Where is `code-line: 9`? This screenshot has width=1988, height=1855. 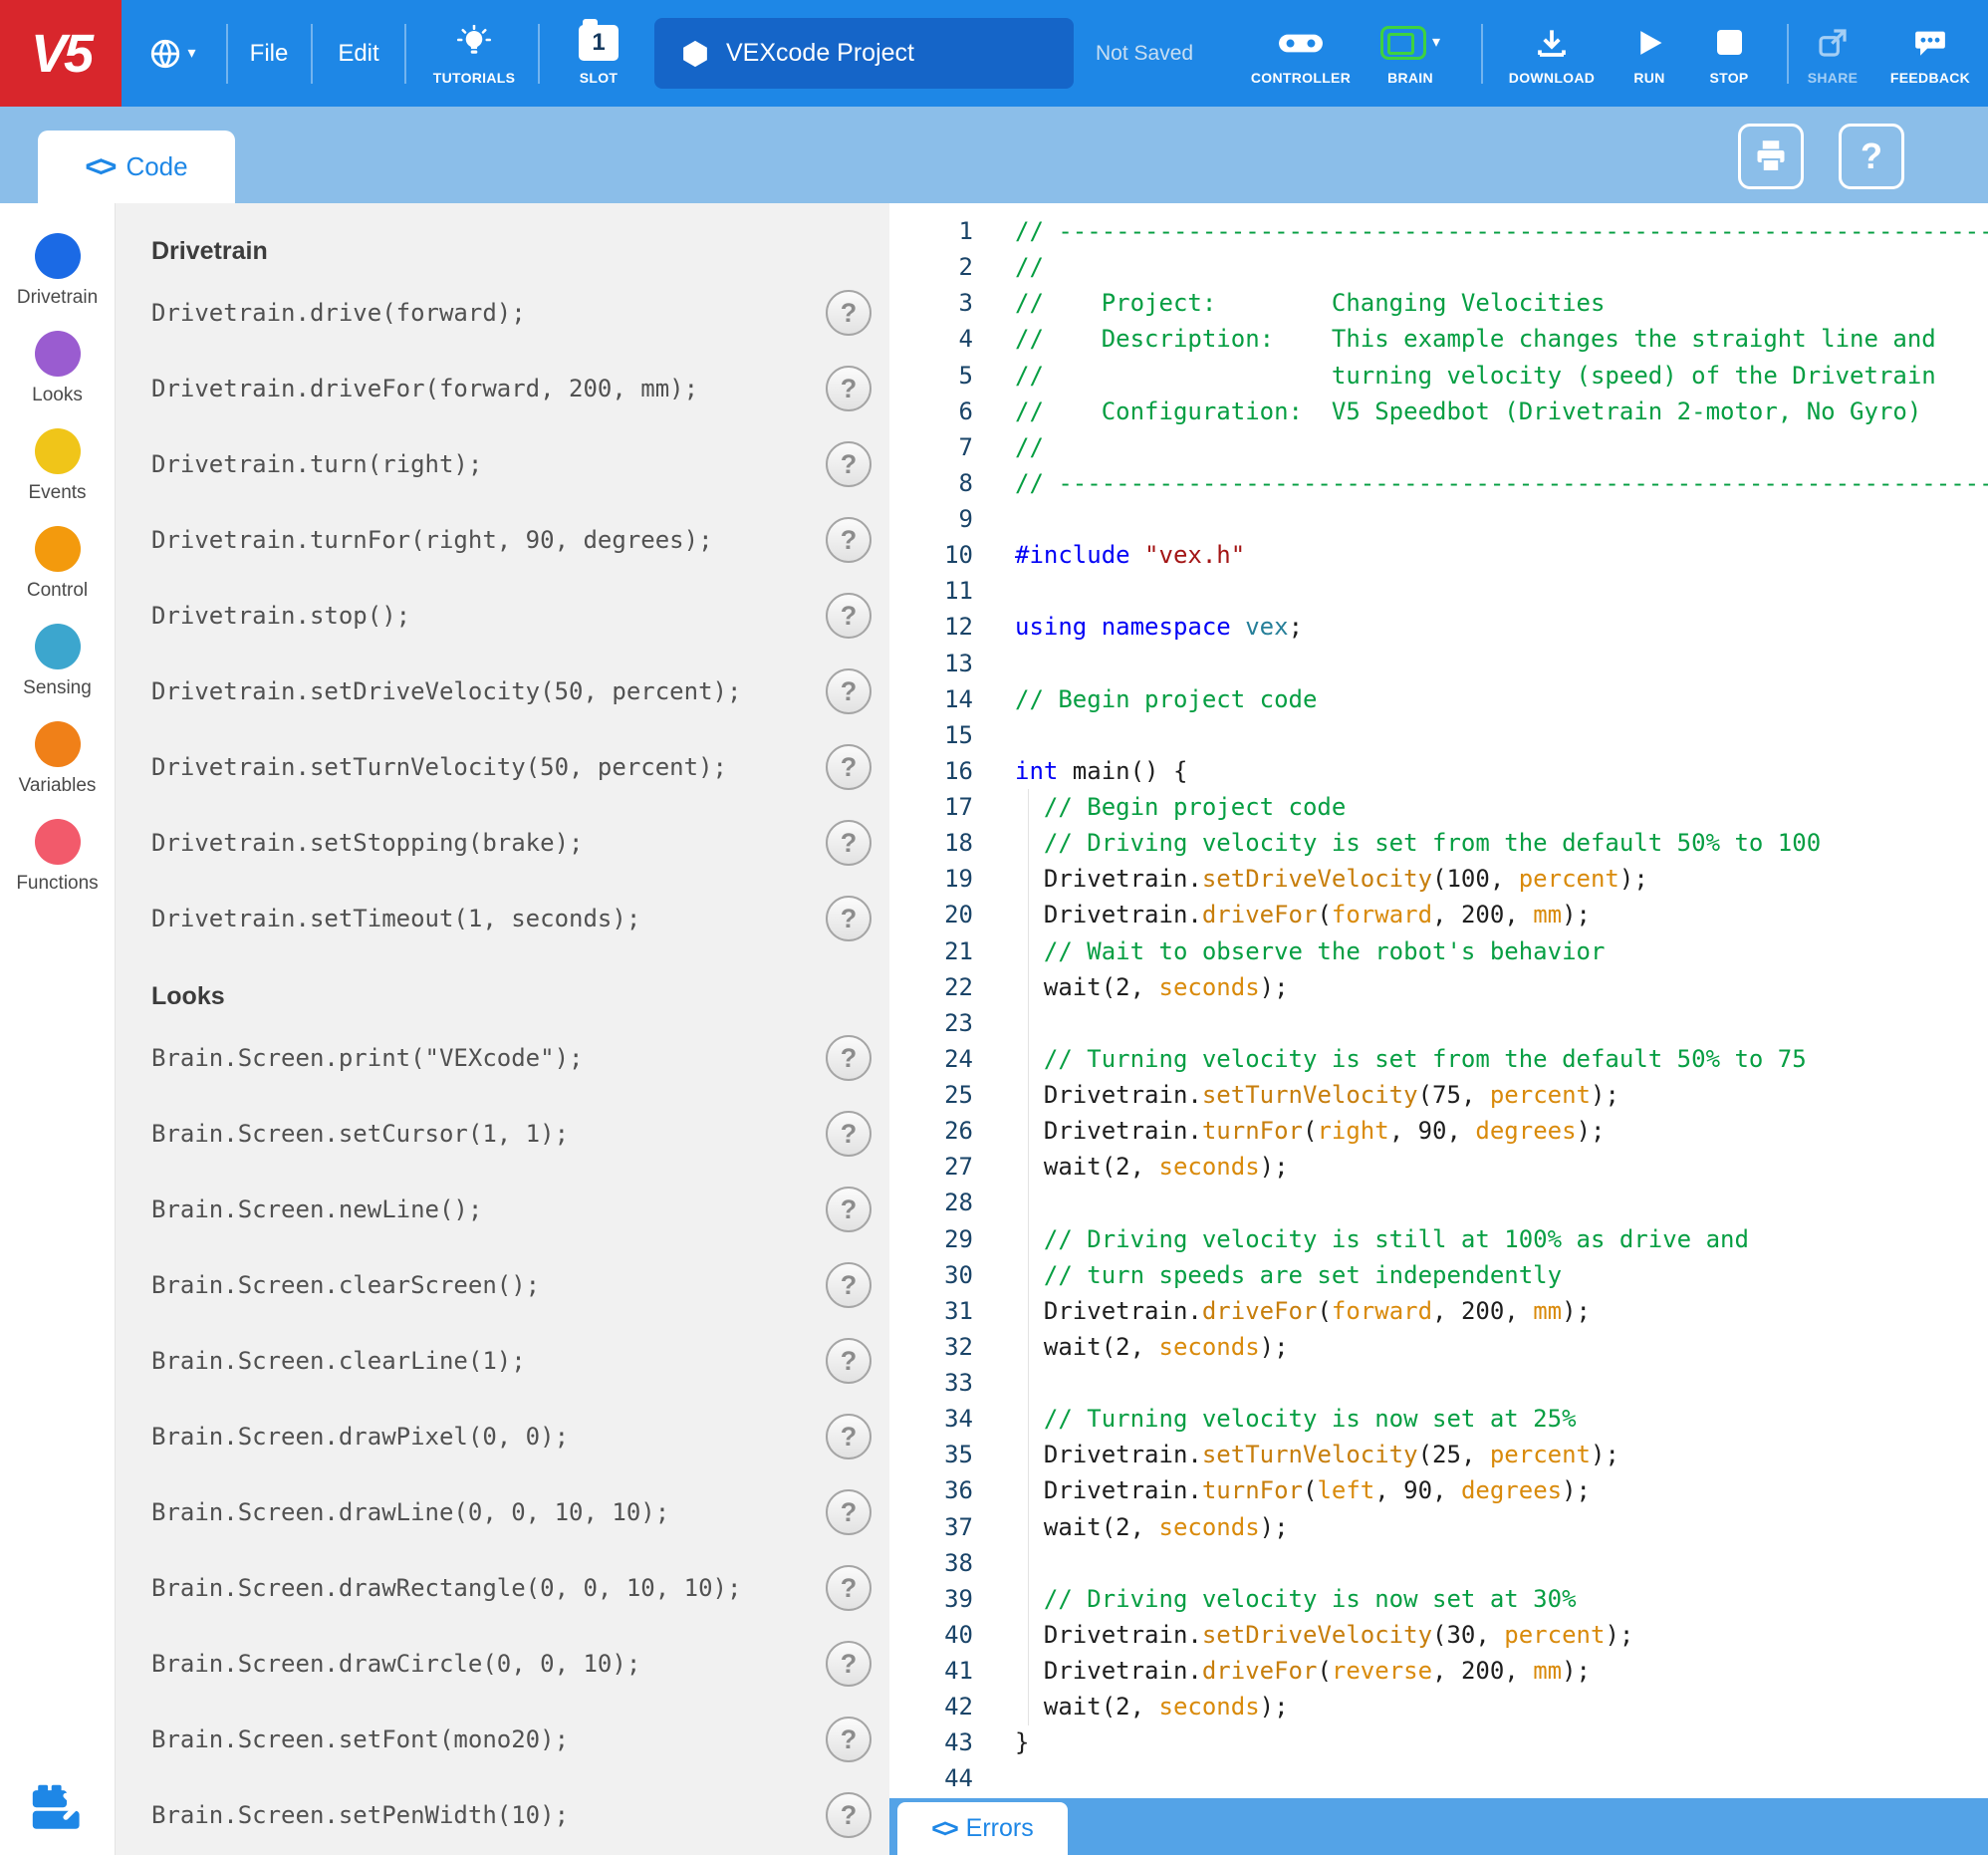
code-line: 9 is located at coordinates (1438, 519).